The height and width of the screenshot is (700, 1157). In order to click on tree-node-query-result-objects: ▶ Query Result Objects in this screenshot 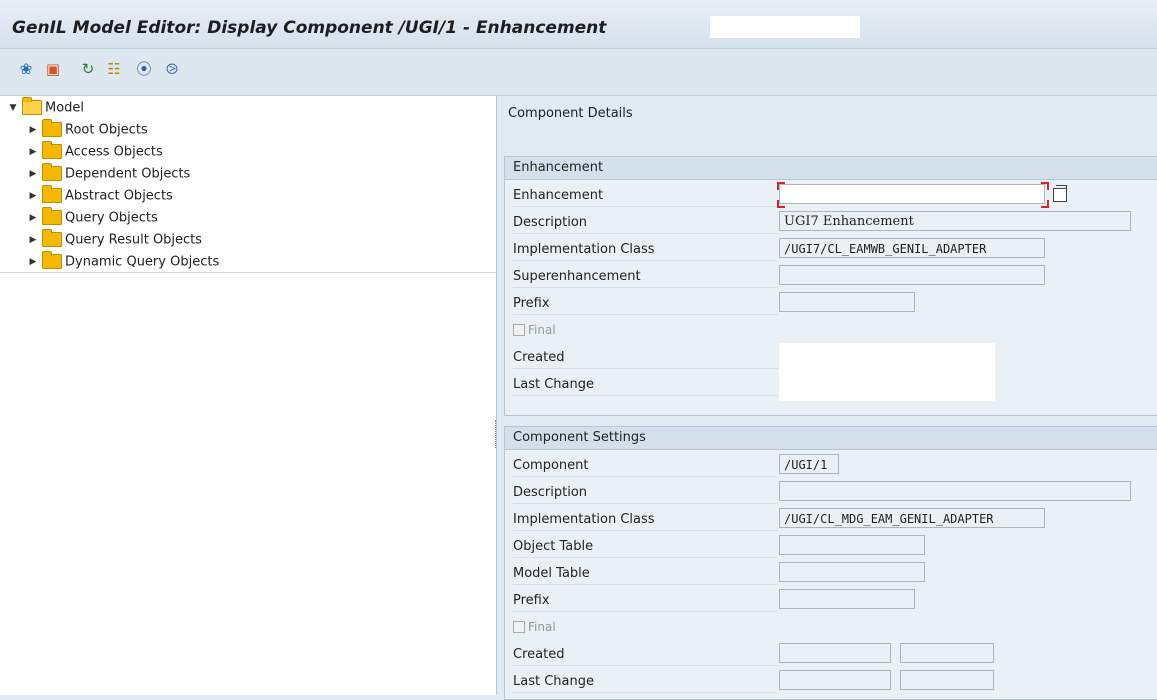, I will do `click(115, 239)`.